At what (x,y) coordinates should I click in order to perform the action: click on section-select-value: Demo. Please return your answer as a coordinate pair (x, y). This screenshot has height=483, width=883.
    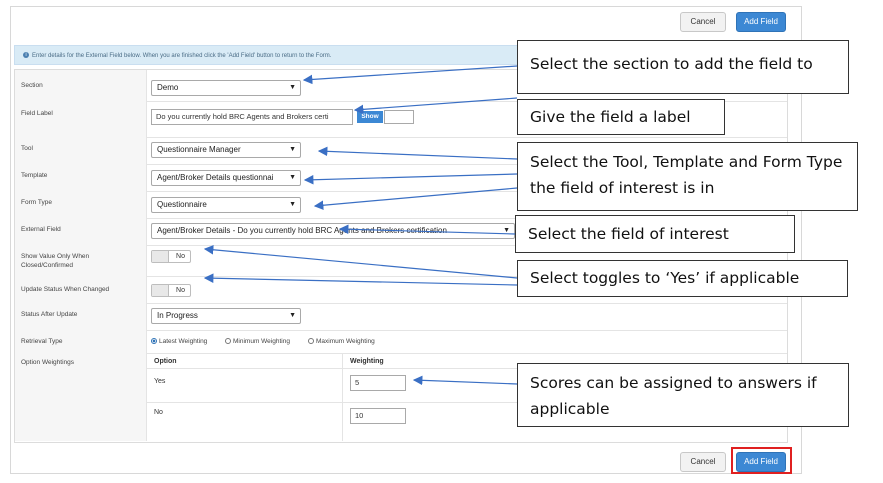
    Looking at the image, I should click on (168, 87).